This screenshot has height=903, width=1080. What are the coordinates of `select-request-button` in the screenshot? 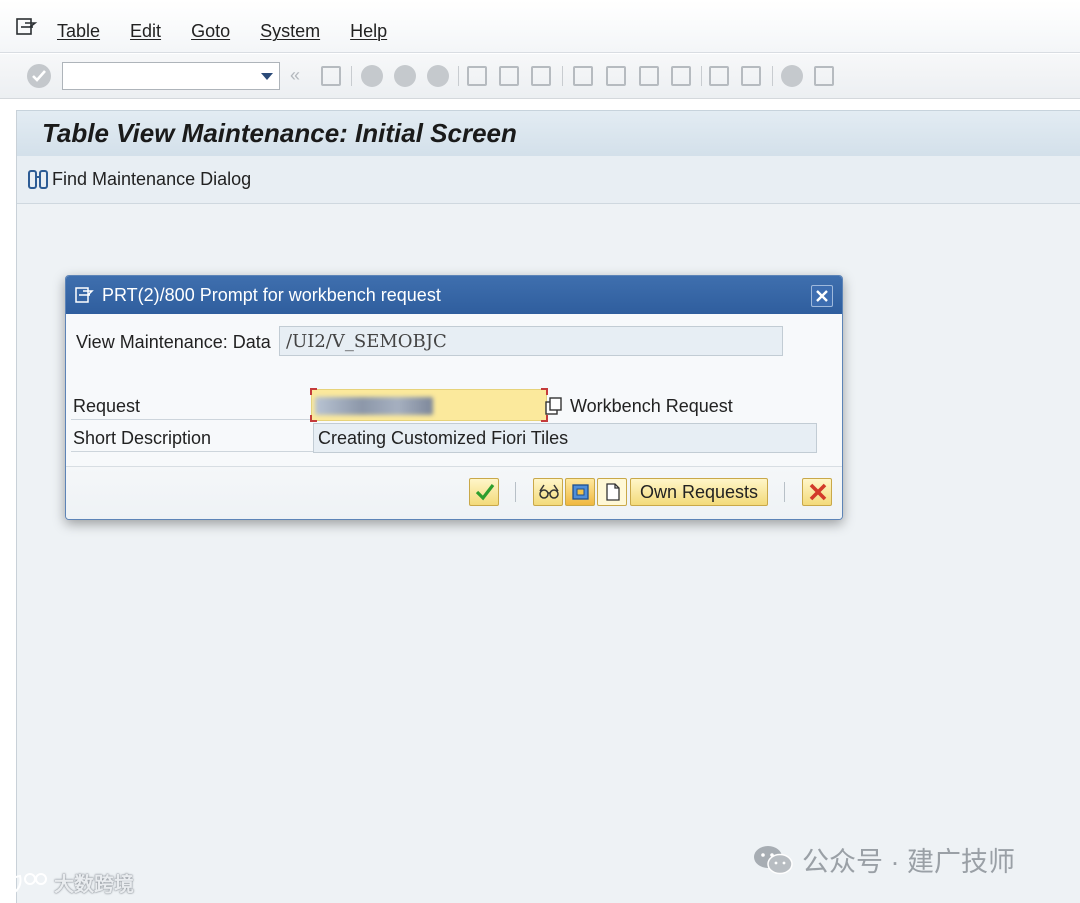 It's located at (580, 492).